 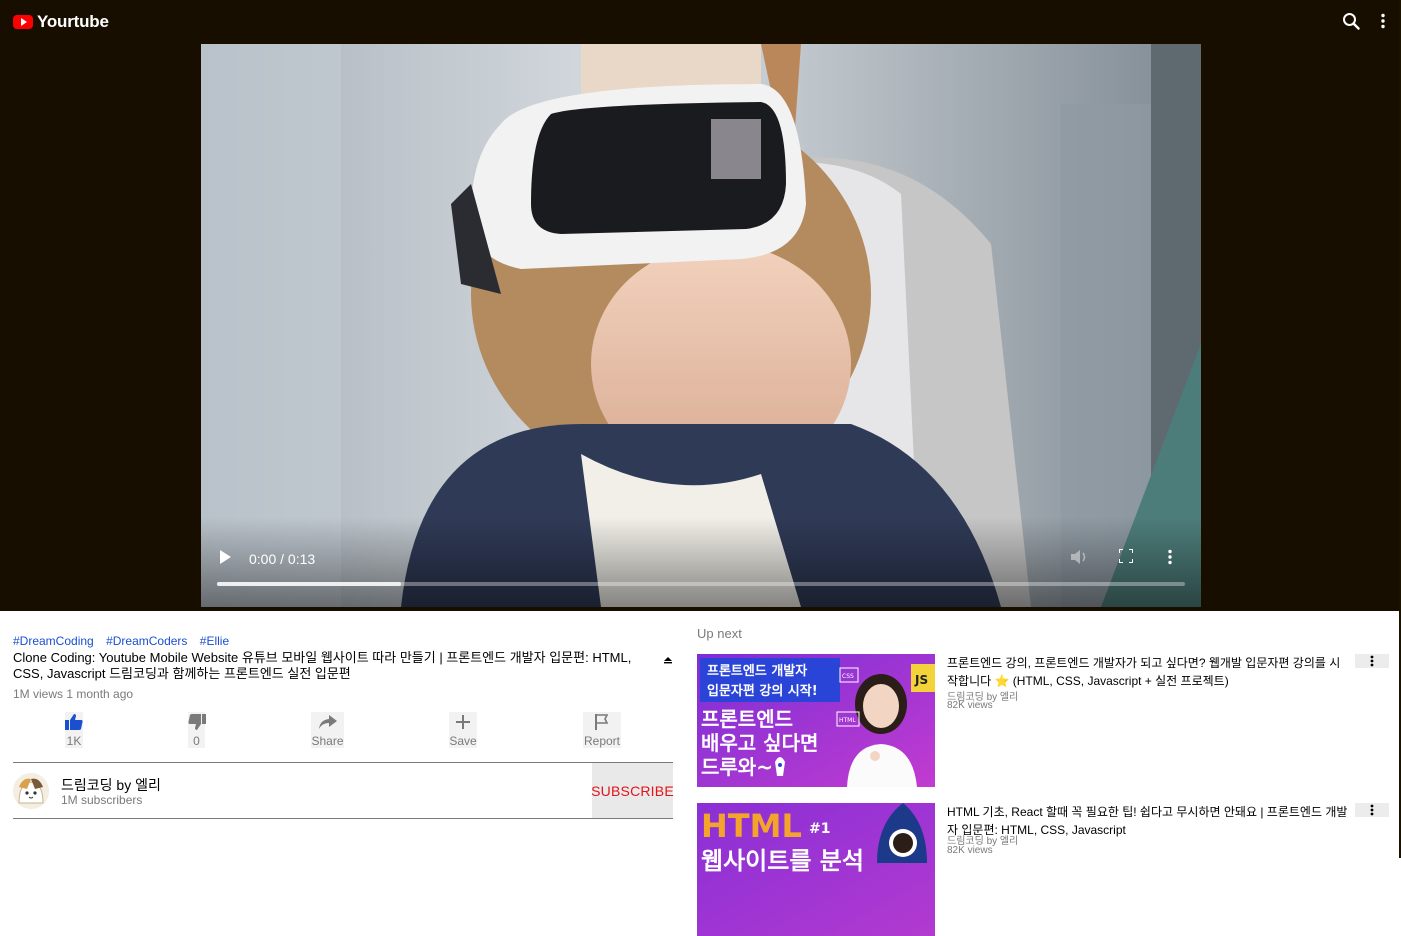 I want to click on thumb-badge-js: JS, so click(x=921, y=680).